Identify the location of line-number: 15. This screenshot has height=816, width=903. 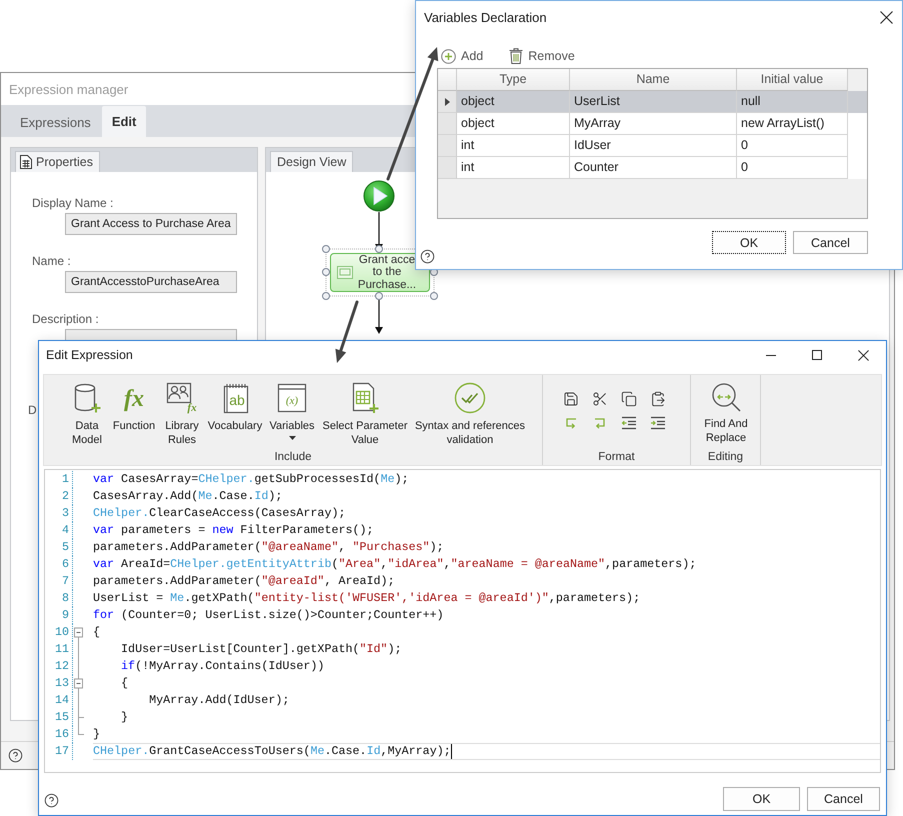
(61, 717).